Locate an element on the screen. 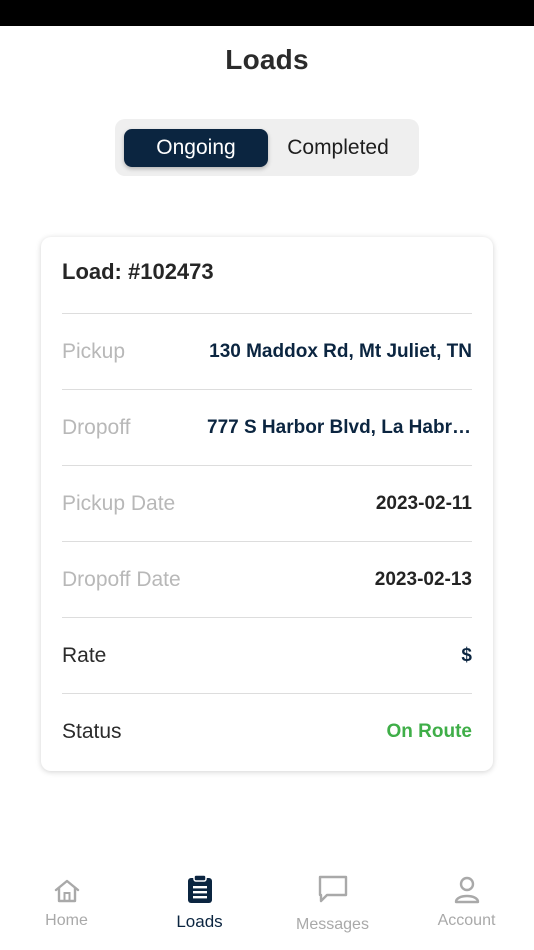  page-title: Loads is located at coordinates (267, 59).